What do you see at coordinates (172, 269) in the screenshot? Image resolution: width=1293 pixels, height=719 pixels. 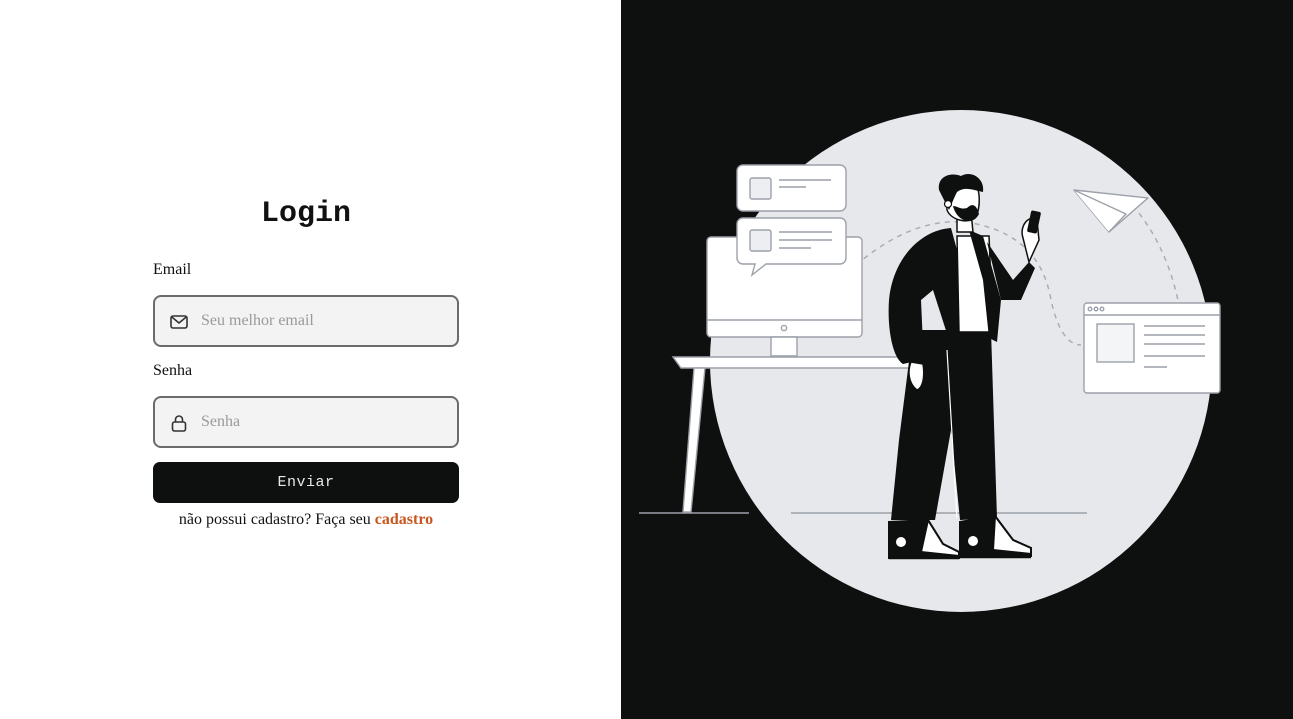 I see `email-label: Email` at bounding box center [172, 269].